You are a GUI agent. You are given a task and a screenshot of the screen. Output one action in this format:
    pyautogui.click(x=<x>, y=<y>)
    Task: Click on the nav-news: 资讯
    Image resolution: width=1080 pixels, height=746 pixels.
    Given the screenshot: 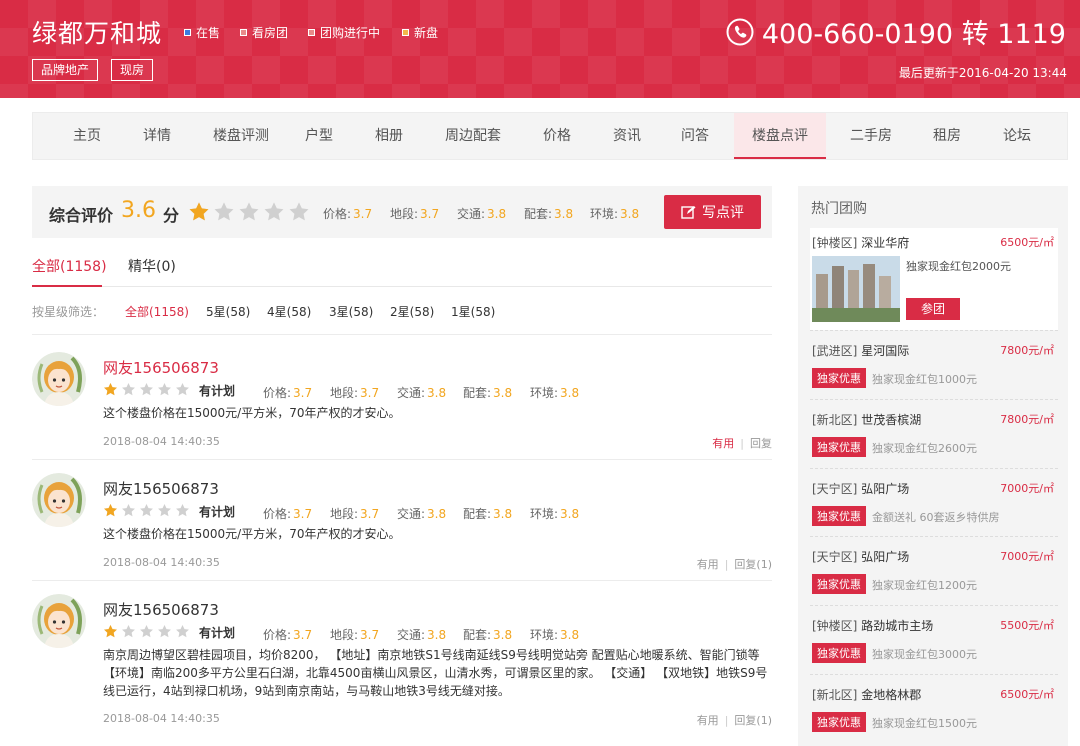 What is the action you would take?
    pyautogui.click(x=627, y=136)
    